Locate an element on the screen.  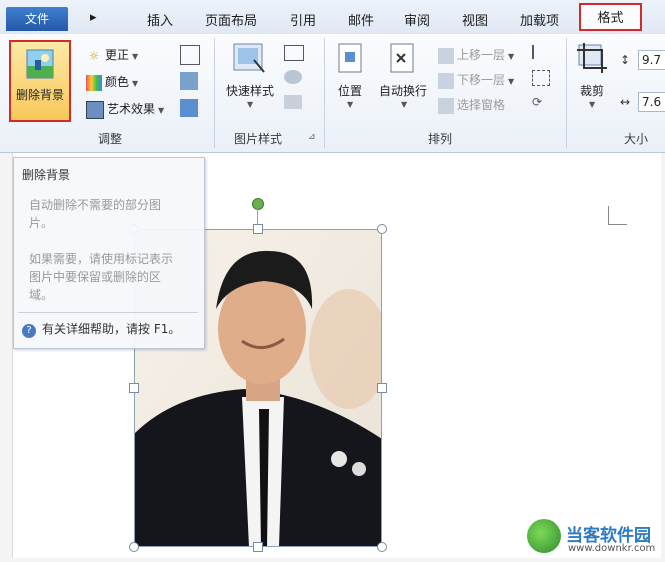
tooltip-title: 删除背景 is located at coordinates (46, 175).